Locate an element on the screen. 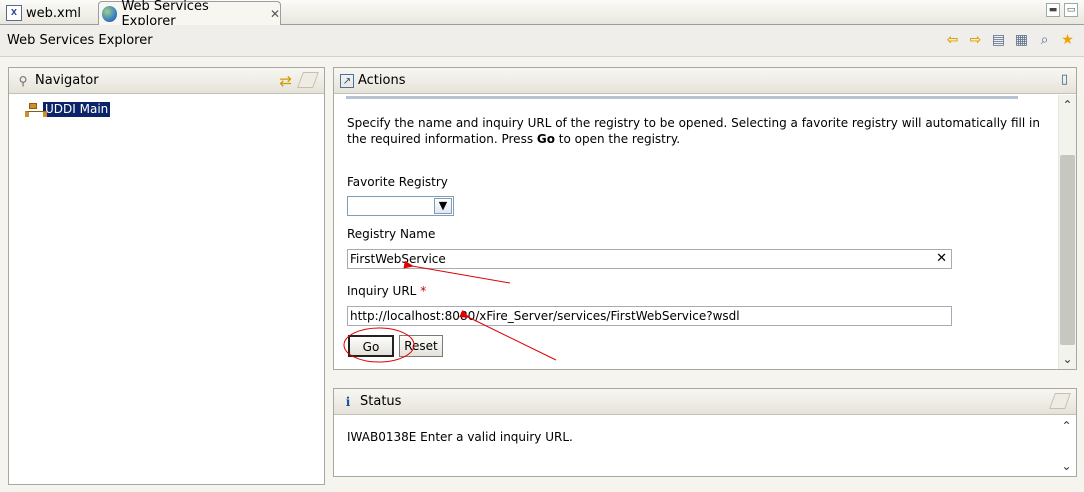 This screenshot has height=492, width=1084. clear-icon is located at coordinates (308, 80).